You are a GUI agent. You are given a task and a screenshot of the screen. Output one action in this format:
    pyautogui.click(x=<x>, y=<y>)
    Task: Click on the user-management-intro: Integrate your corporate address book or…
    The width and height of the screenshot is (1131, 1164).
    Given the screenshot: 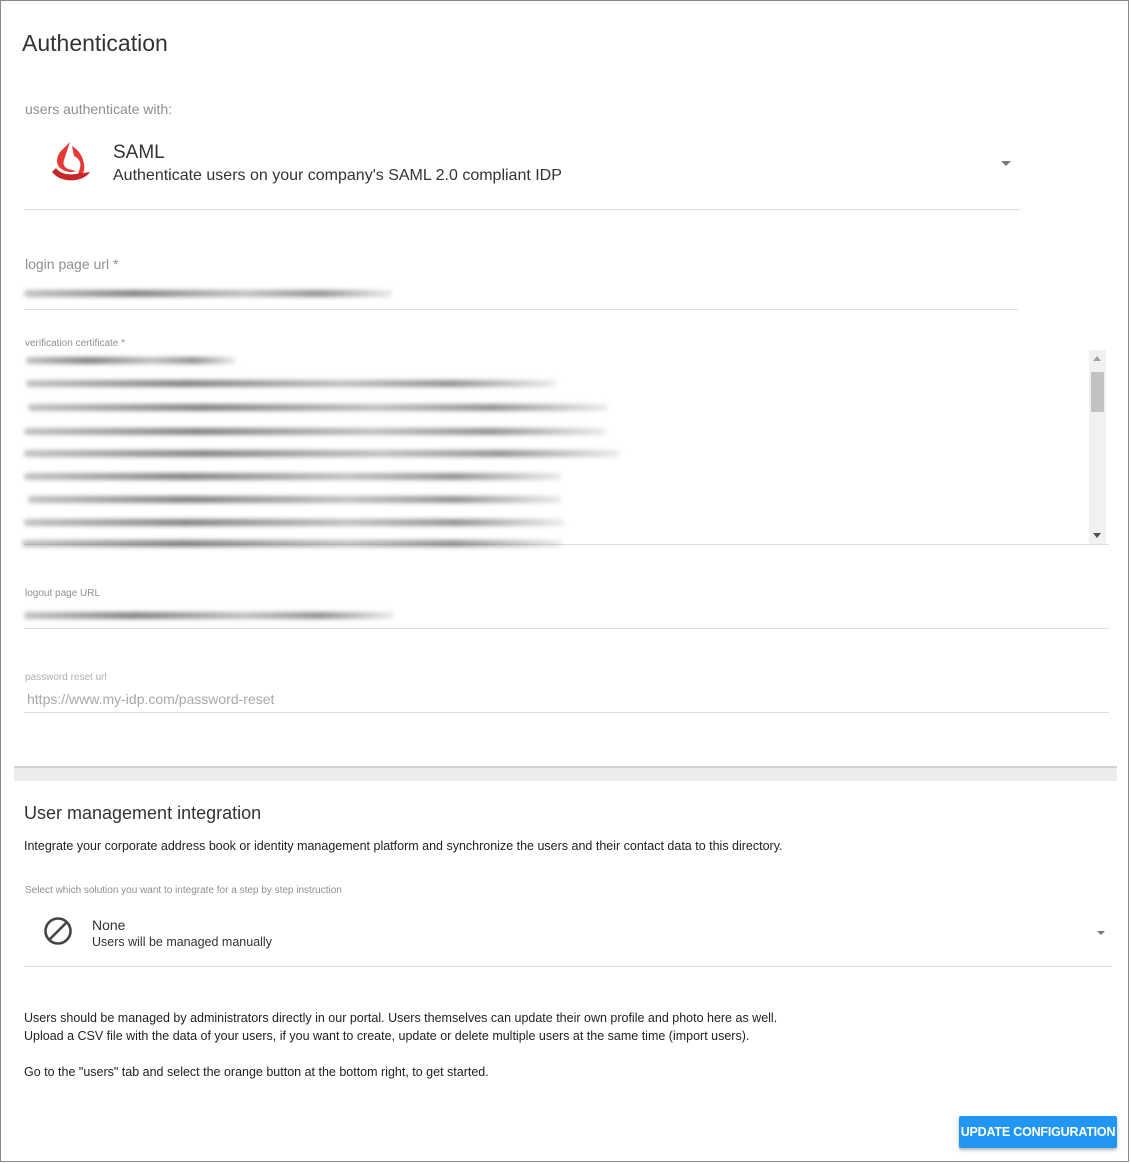 What is the action you would take?
    pyautogui.click(x=403, y=846)
    